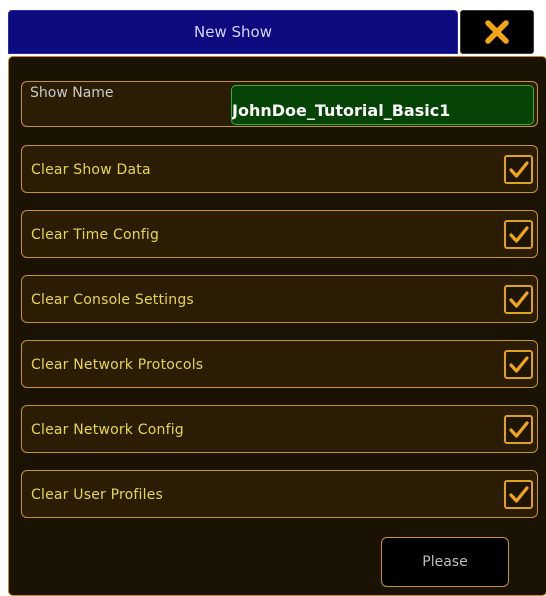  Describe the element at coordinates (279, 364) in the screenshot. I see `option-row-clear-network-protocols: Clear Network Protocols` at that location.